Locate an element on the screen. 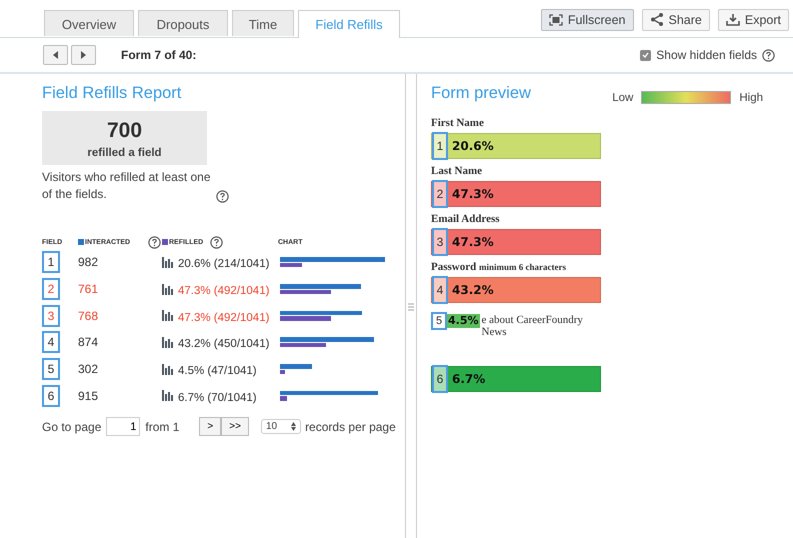 The image size is (793, 538). checkbox-label: Show hidden fields is located at coordinates (706, 55).